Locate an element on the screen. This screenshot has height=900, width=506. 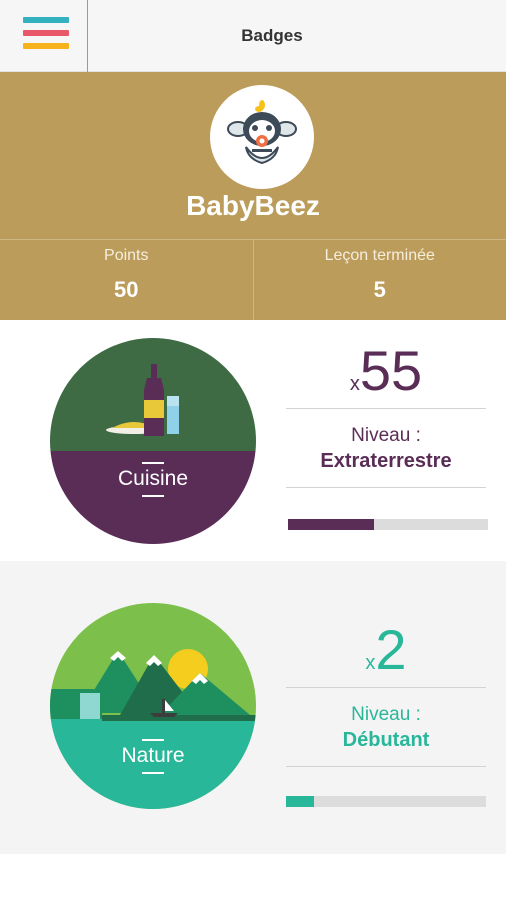
badge-emblem: Cuisine is located at coordinates (153, 441).